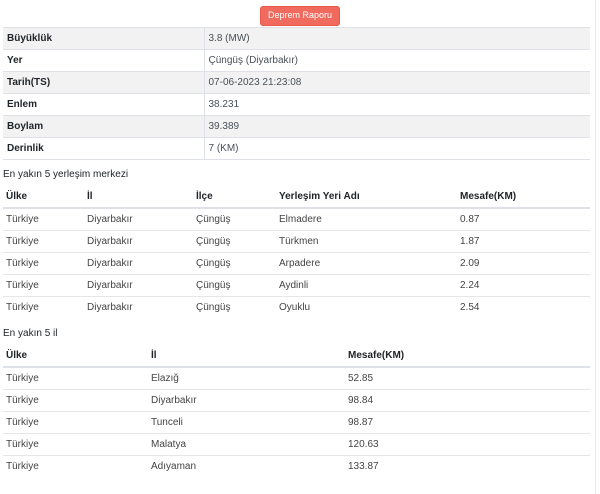 This screenshot has width=600, height=494. I want to click on info-value: 39.389, so click(397, 126).